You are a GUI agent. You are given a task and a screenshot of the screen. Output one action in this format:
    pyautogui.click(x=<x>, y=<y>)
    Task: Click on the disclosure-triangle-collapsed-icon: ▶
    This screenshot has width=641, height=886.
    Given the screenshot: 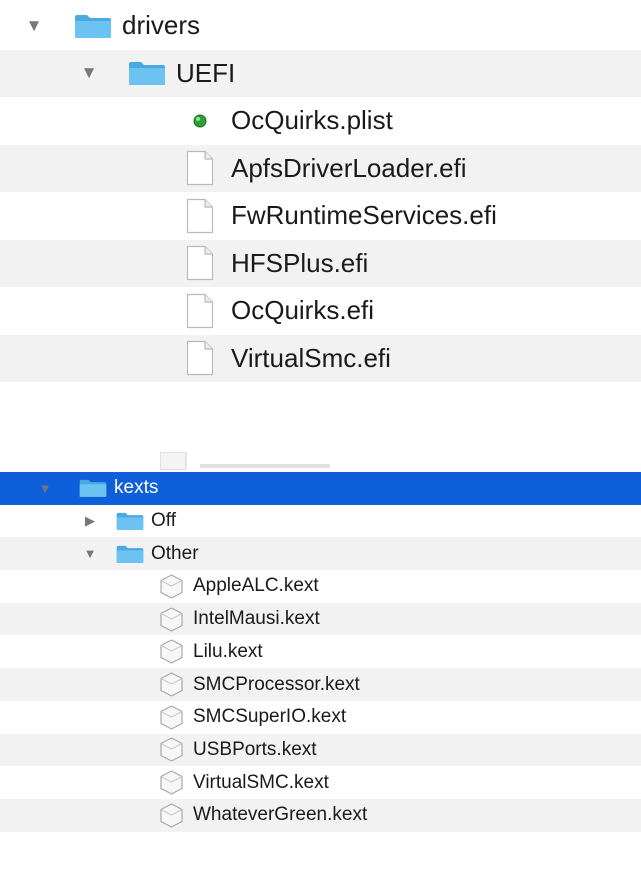 What is the action you would take?
    pyautogui.click(x=90, y=521)
    